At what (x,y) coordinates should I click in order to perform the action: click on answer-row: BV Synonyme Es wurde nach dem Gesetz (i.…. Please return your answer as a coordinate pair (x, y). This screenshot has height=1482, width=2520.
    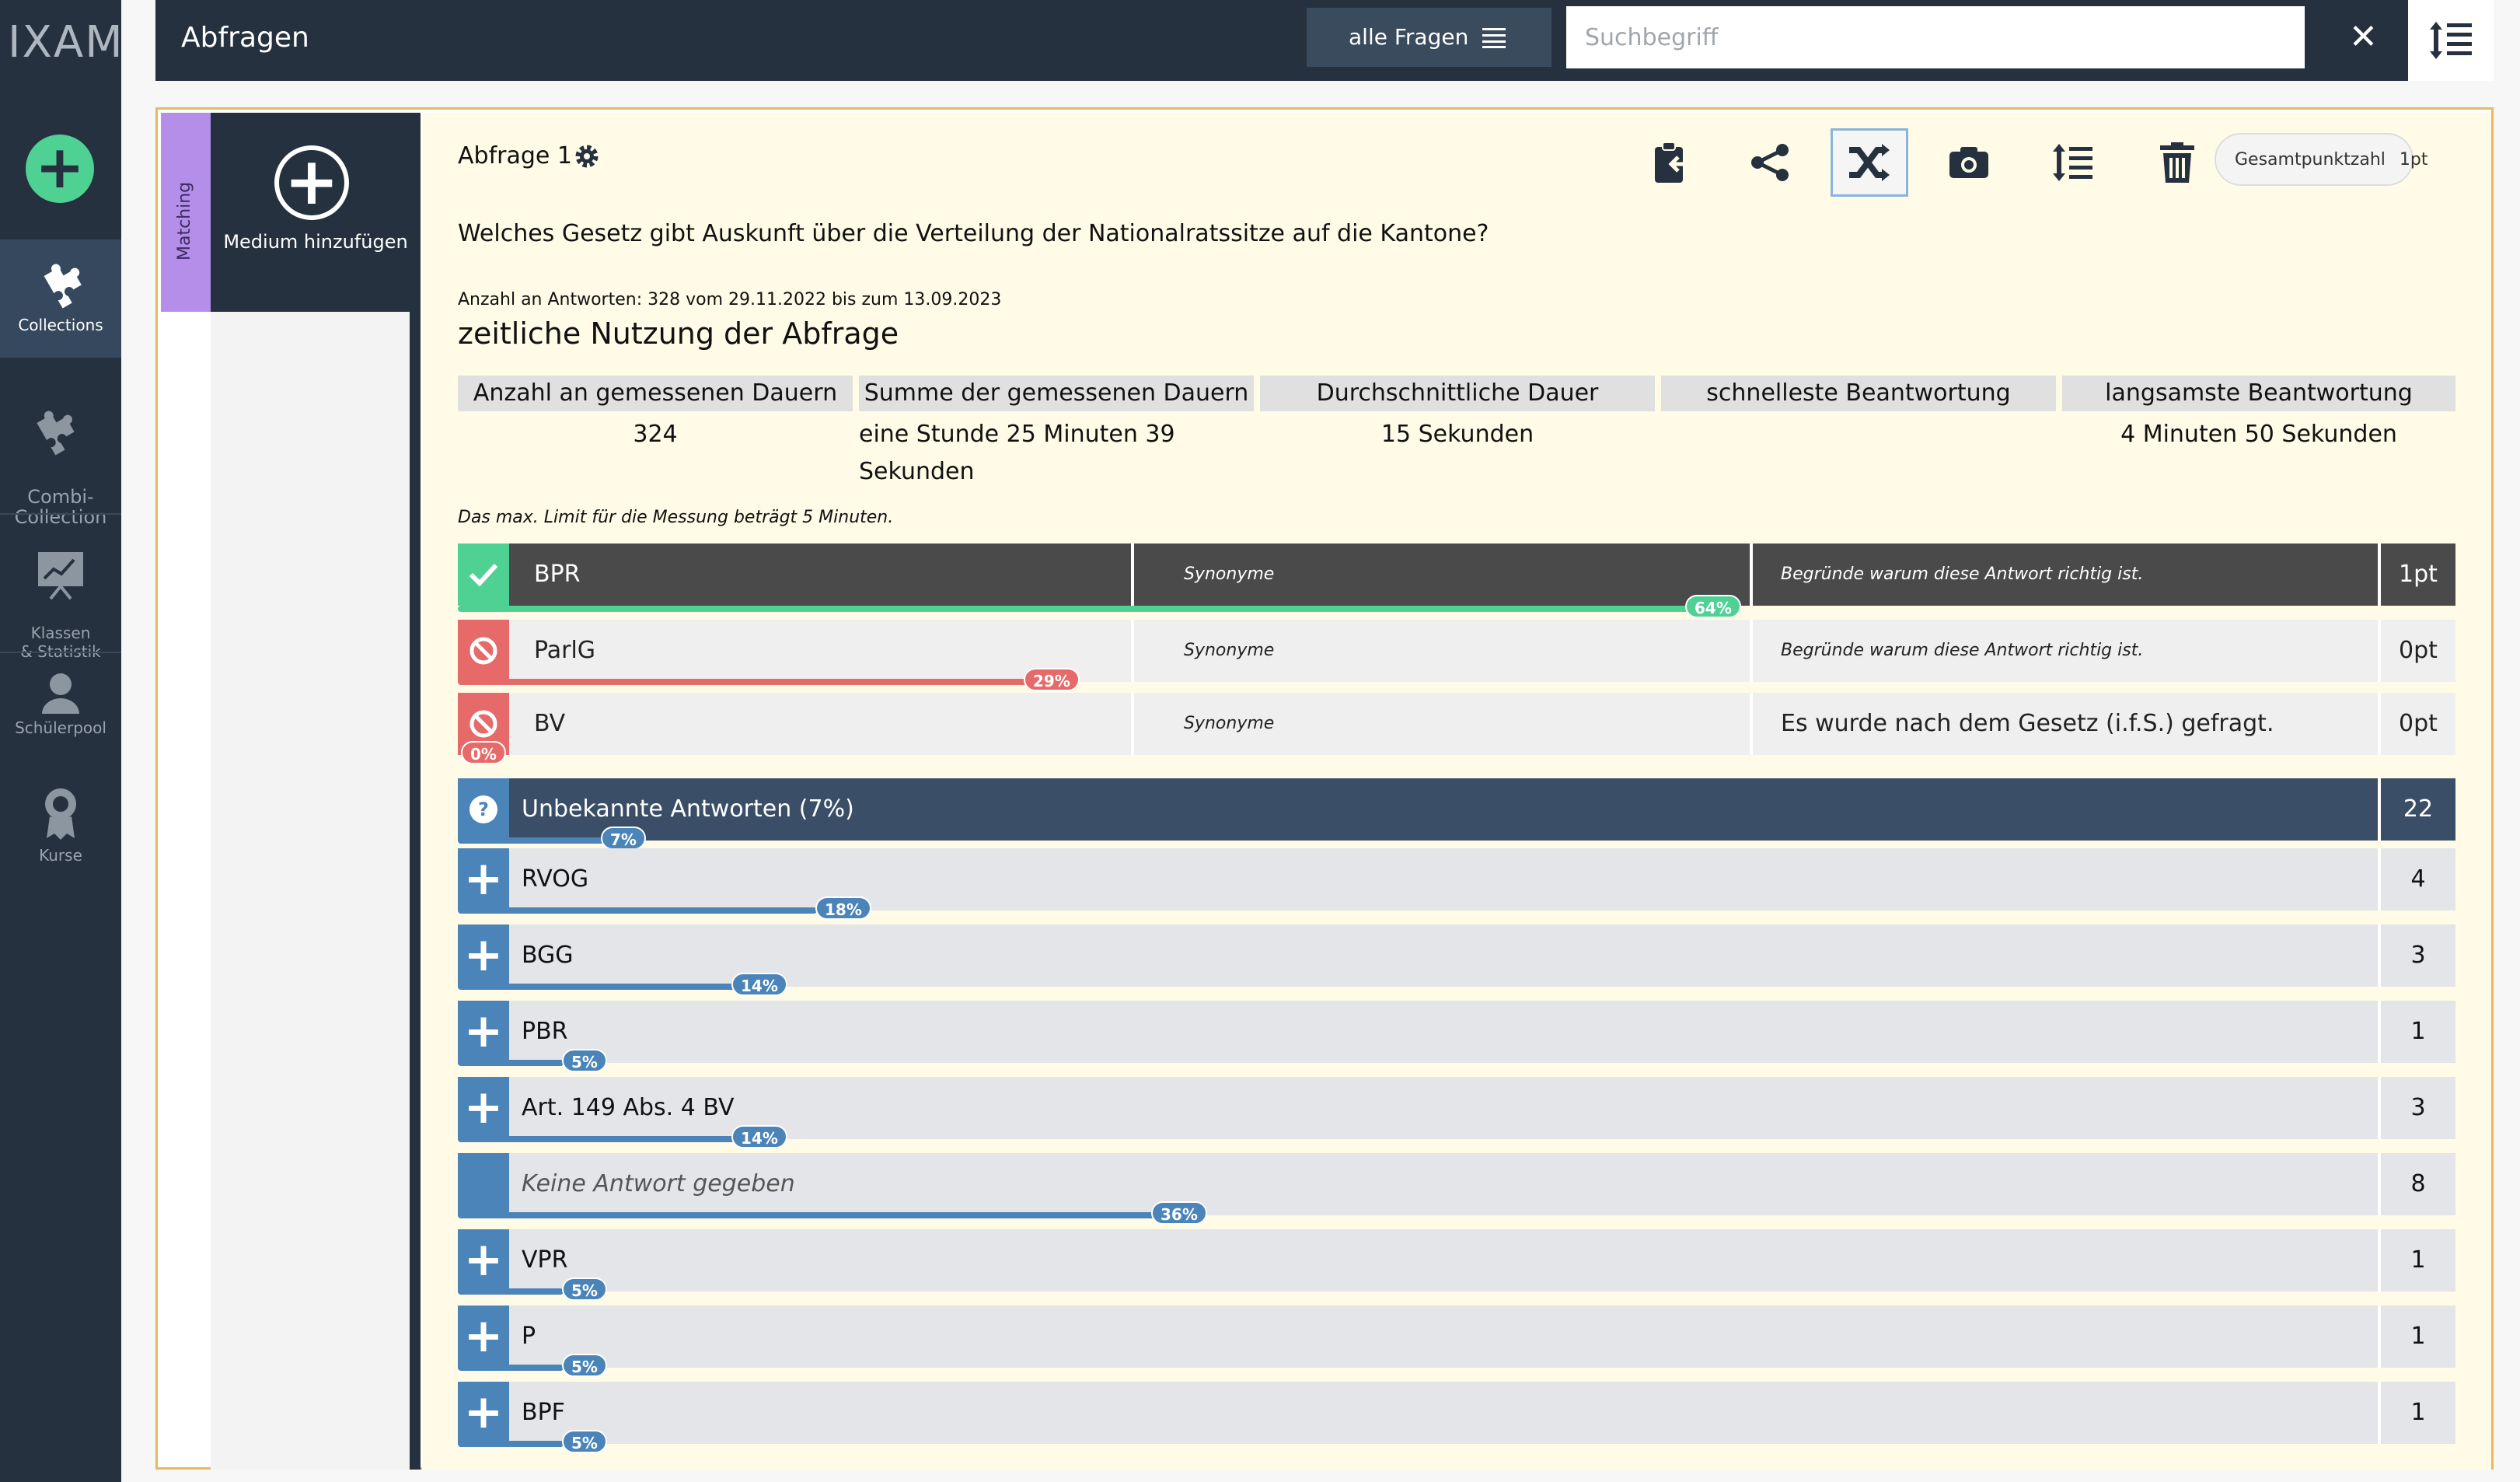
    Looking at the image, I should click on (1457, 724).